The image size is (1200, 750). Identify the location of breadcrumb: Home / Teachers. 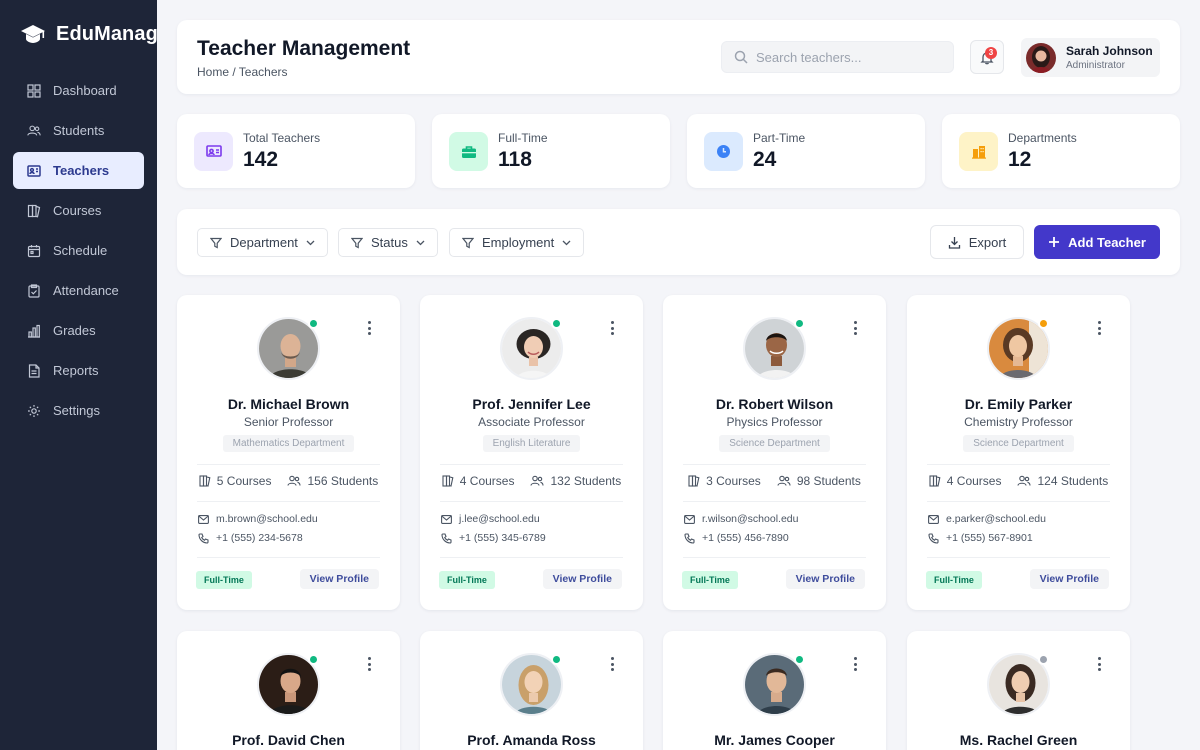
(242, 72).